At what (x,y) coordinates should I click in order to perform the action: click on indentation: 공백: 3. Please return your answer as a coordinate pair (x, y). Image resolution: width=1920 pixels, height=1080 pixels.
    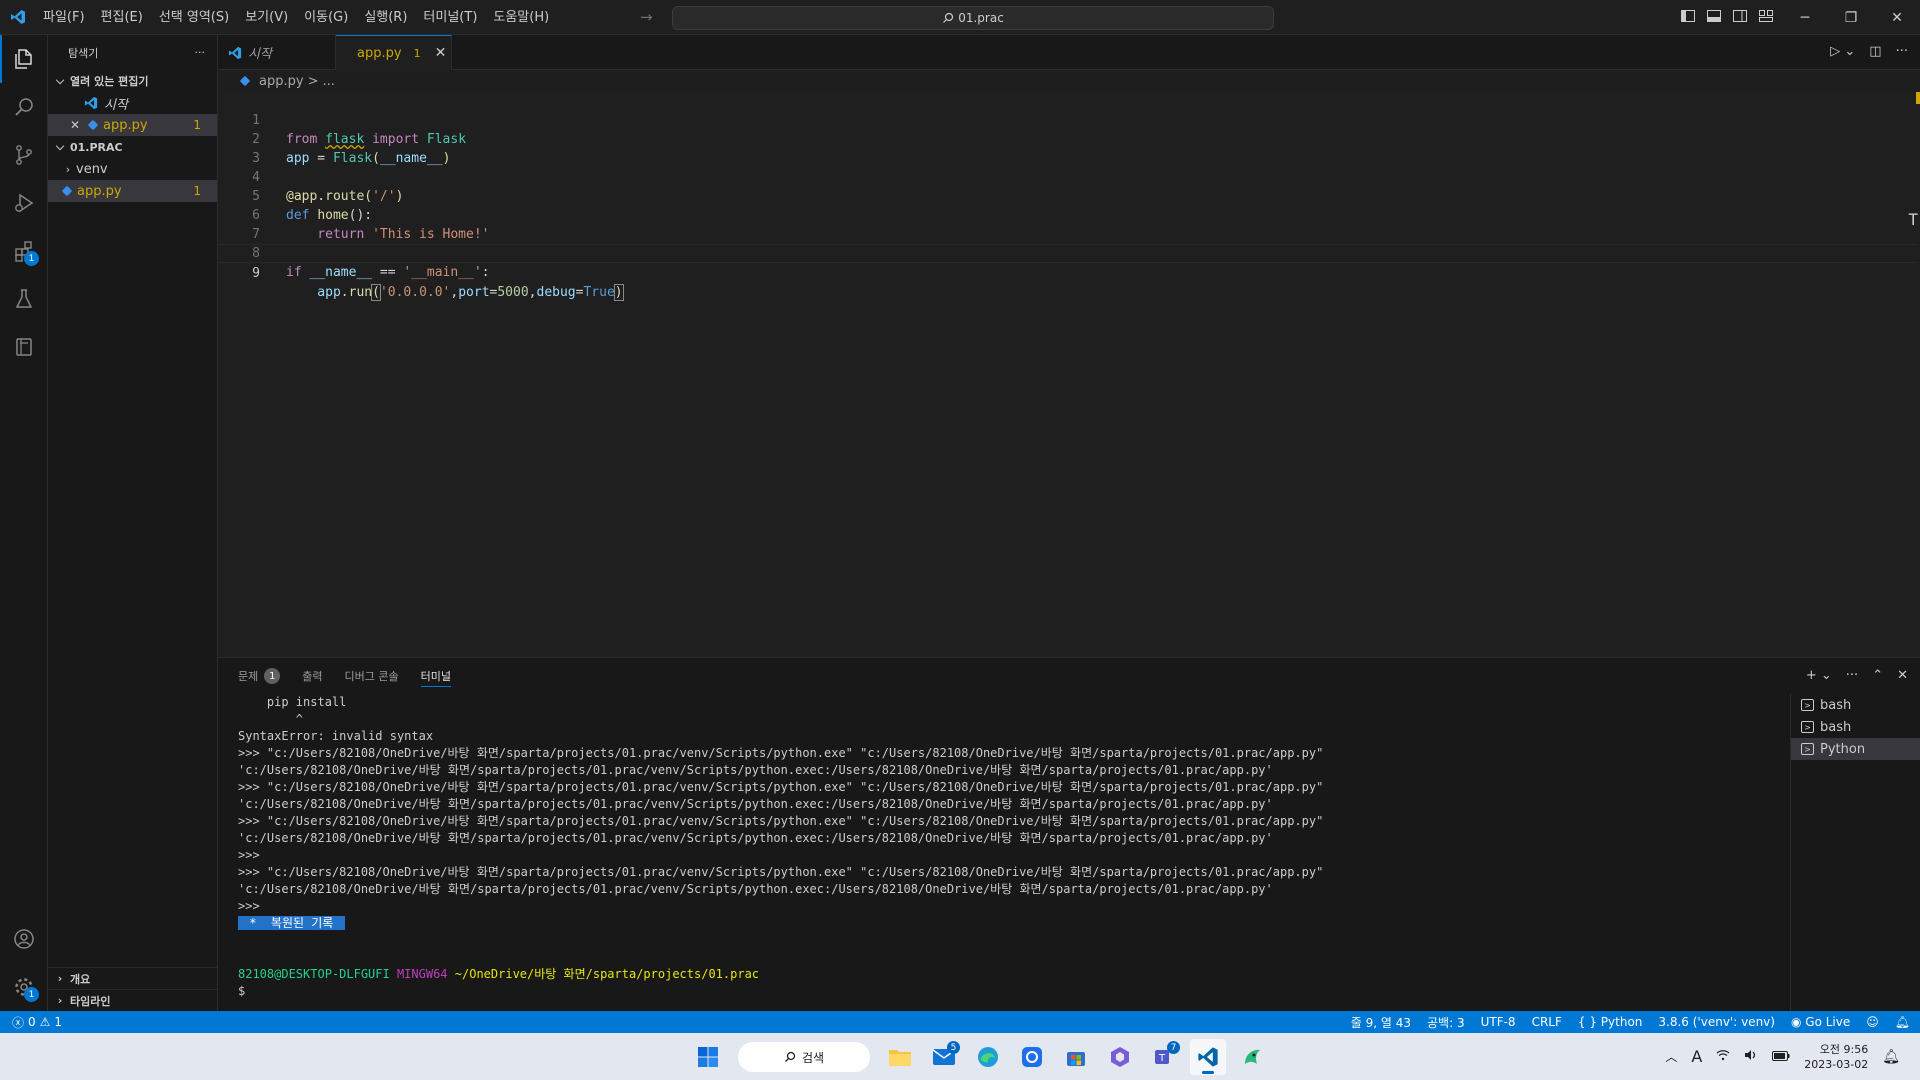
    Looking at the image, I should click on (1446, 1022).